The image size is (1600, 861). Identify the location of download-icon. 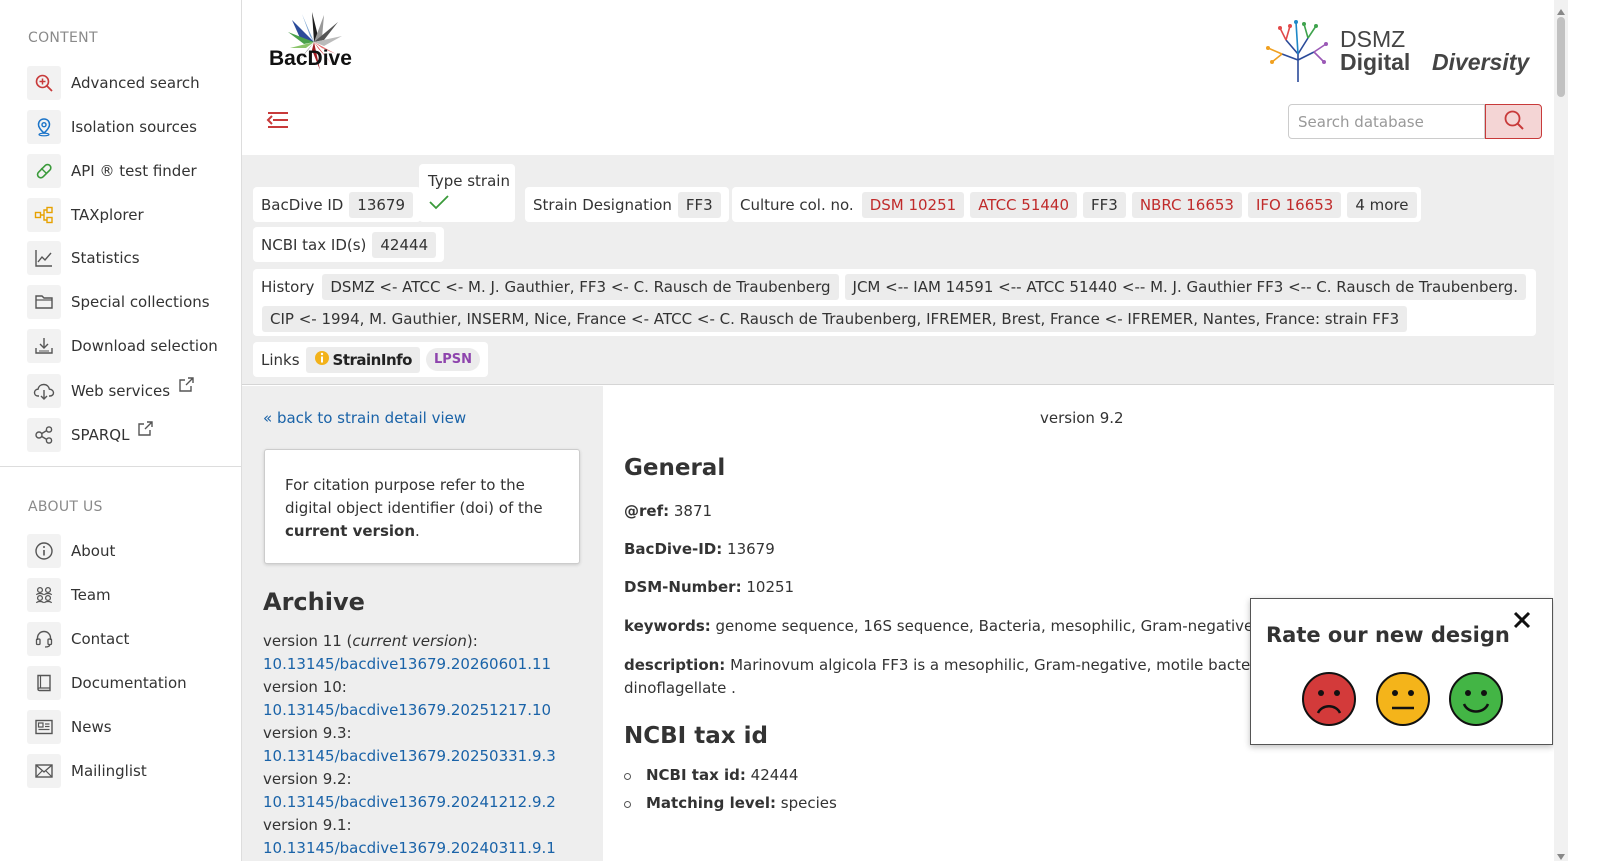
(44, 346).